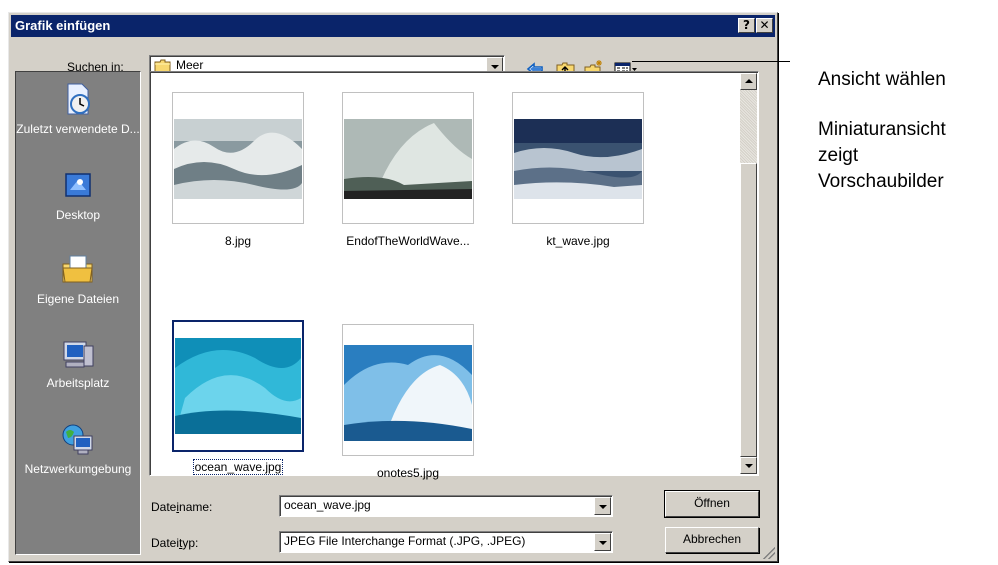 Image resolution: width=998 pixels, height=565 pixels. I want to click on place-desktop: Desktop, so click(78, 195).